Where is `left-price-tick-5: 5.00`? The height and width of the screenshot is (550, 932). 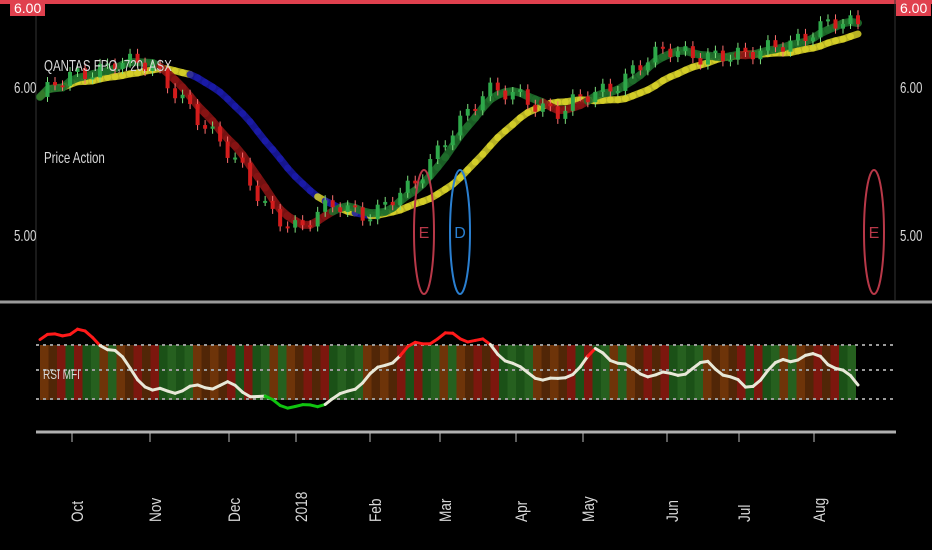 left-price-tick-5: 5.00 is located at coordinates (25, 236).